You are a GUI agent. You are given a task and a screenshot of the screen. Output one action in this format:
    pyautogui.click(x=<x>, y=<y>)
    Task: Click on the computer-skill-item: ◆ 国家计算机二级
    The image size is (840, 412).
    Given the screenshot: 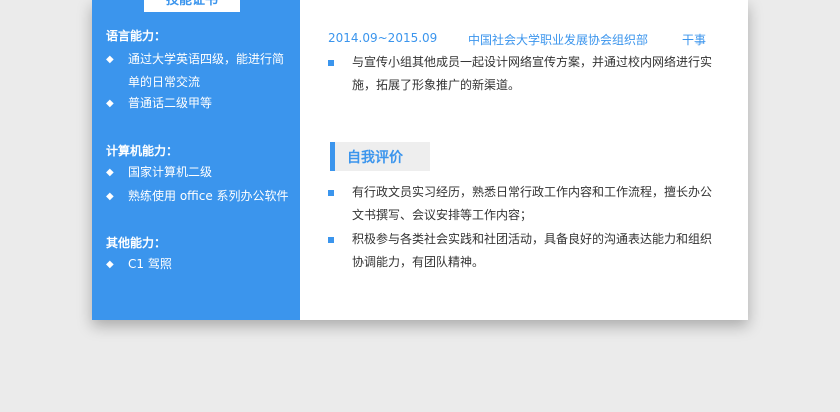 What is the action you would take?
    pyautogui.click(x=199, y=172)
    